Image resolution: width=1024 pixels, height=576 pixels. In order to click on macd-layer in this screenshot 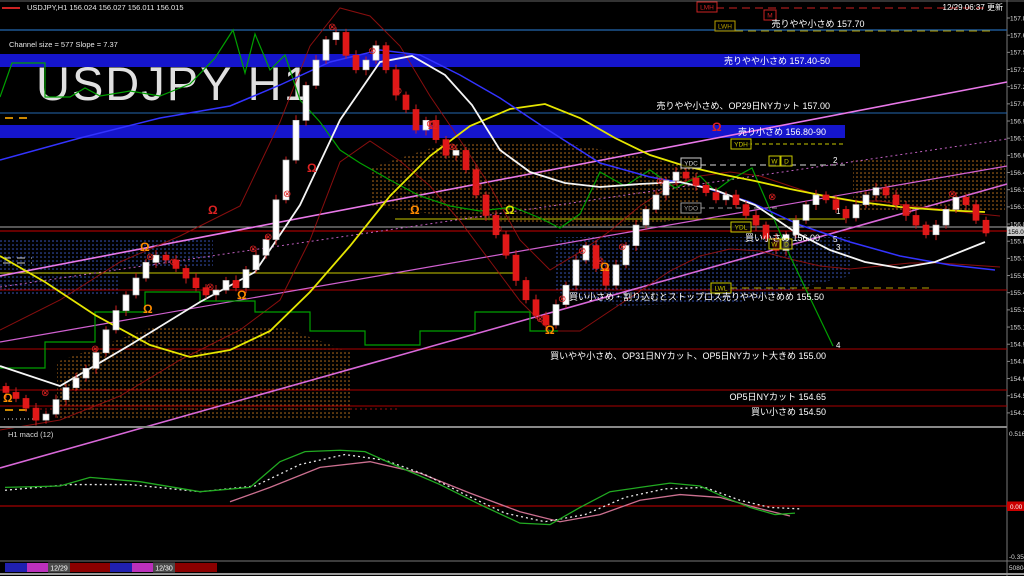, I will do `click(503, 487)`.